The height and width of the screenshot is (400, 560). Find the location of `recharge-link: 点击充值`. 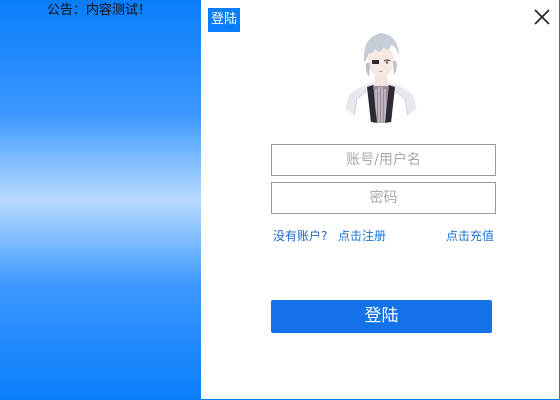

recharge-link: 点击充值 is located at coordinates (470, 236).